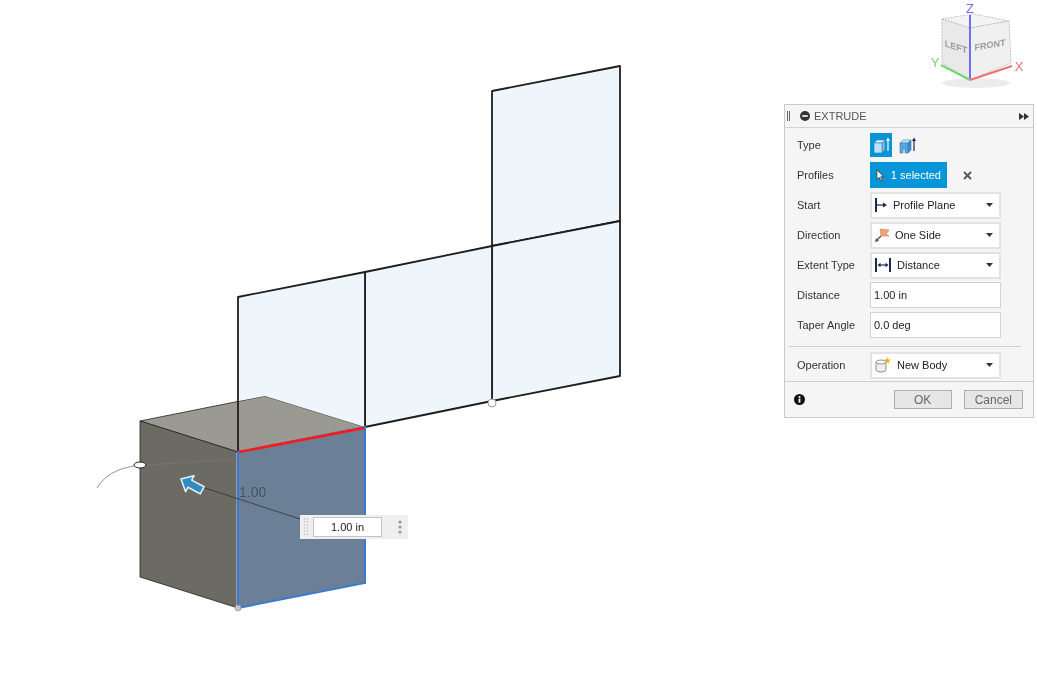 This screenshot has height=681, width=1037. I want to click on field-label: Extent Type, so click(826, 265).